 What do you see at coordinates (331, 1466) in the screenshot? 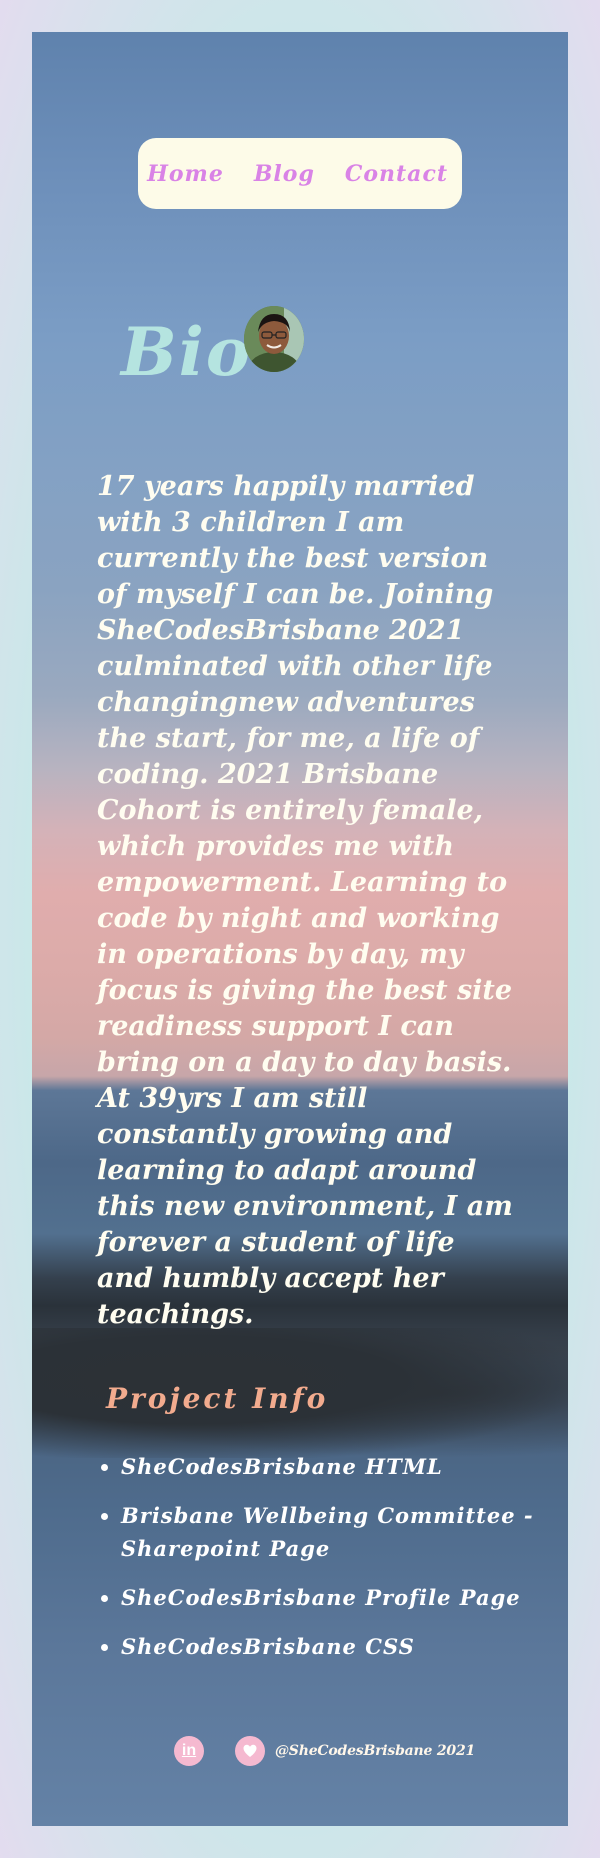
I see `project-item: SheCodesBrisbane HTML` at bounding box center [331, 1466].